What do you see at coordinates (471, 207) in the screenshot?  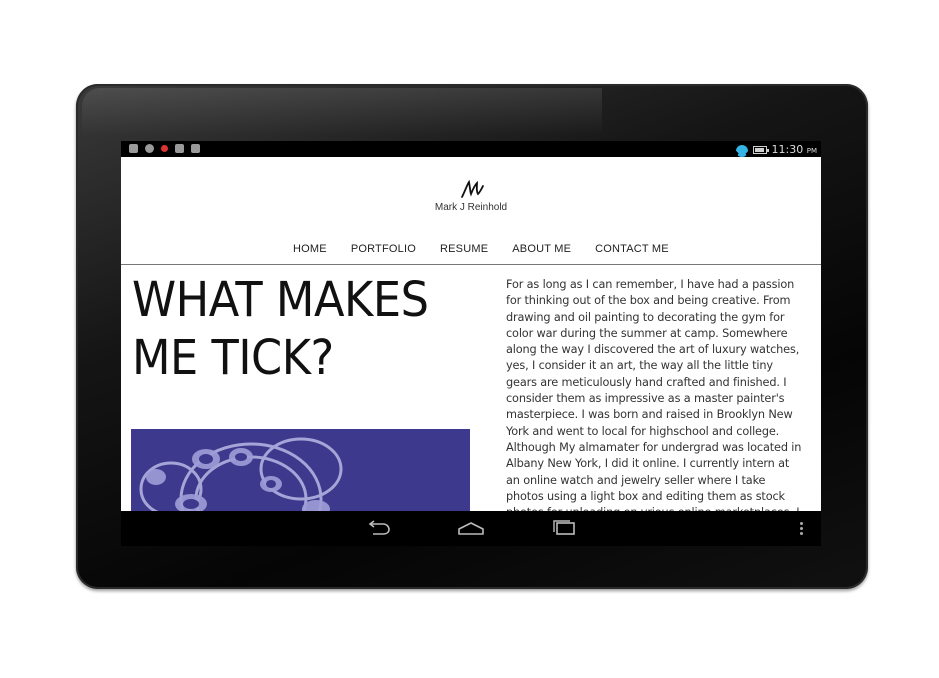 I see `logo-name: Mark J Reinhold` at bounding box center [471, 207].